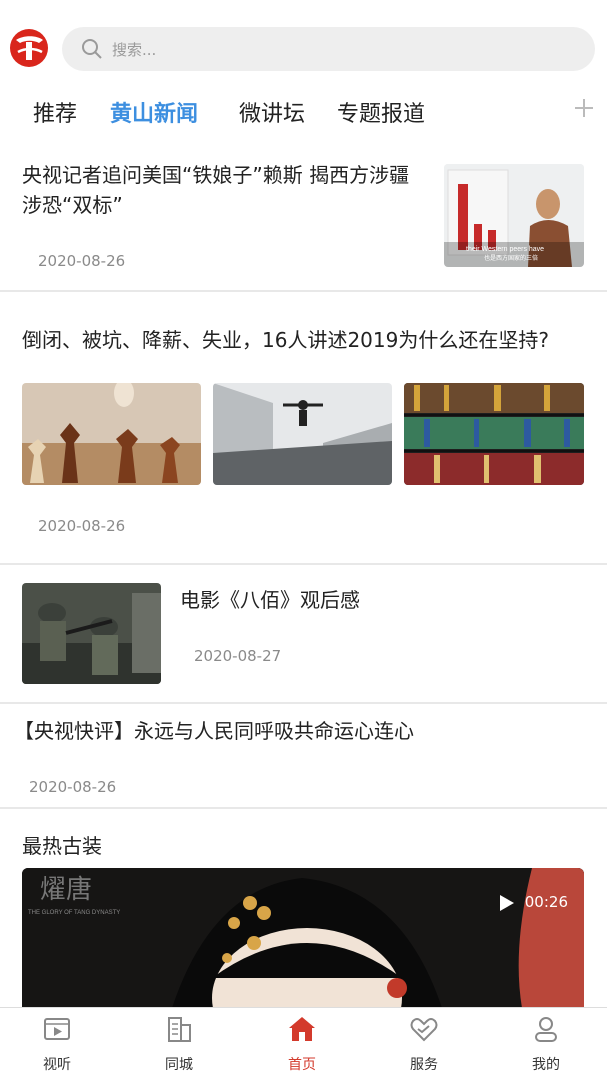 The width and height of the screenshot is (607, 1080). I want to click on app-logo-icon, so click(29, 48).